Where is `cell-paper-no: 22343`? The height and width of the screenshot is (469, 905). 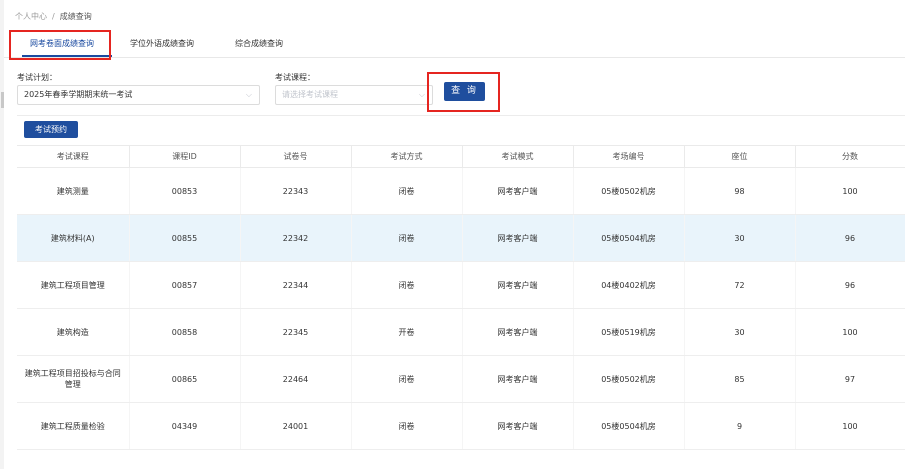
cell-paper-no: 22343 is located at coordinates (296, 191).